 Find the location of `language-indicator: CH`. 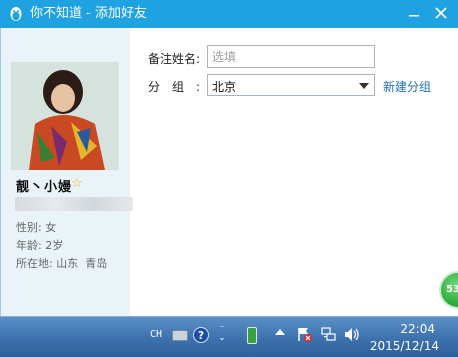

language-indicator: CH is located at coordinates (156, 334).